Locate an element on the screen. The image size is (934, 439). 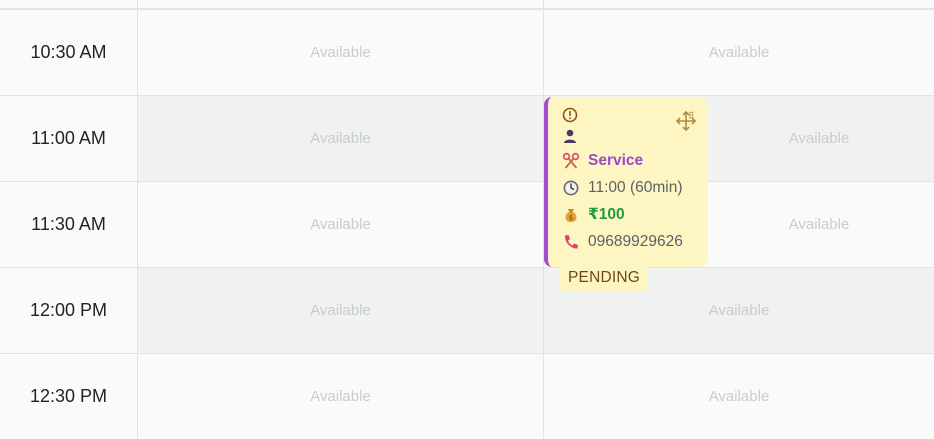
appointment-service: Service is located at coordinates (616, 160).